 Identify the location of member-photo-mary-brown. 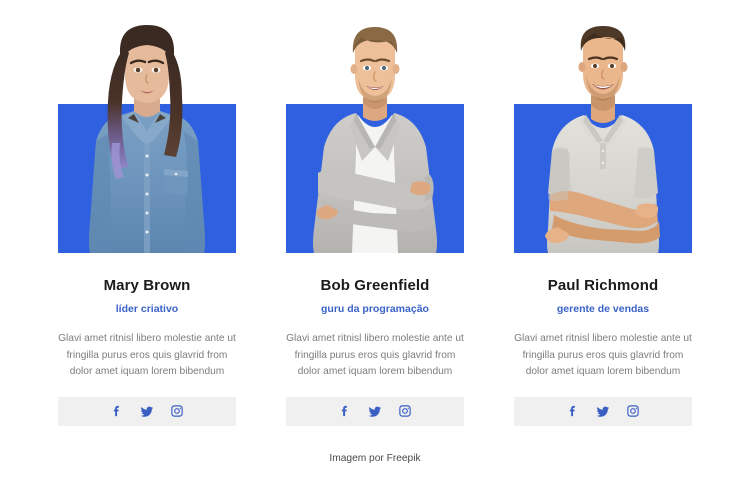
(147, 138).